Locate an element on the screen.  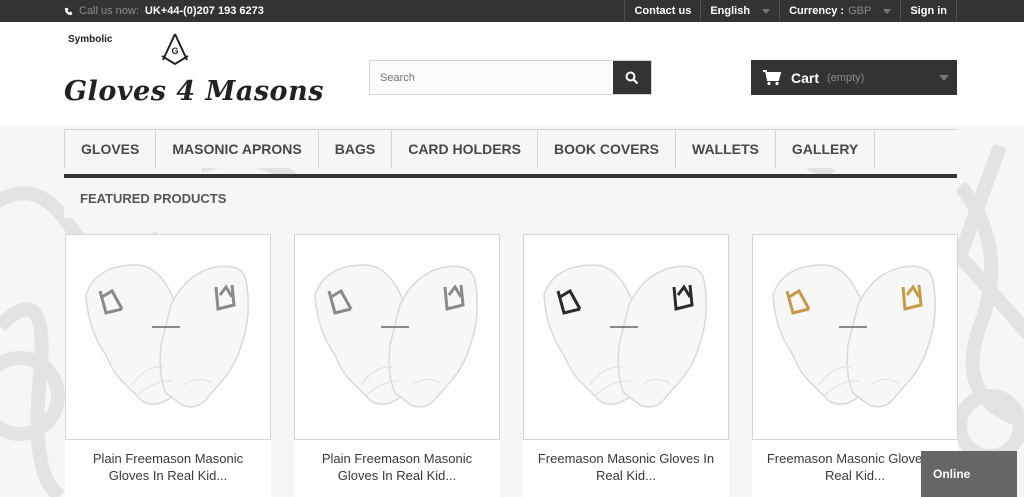
contact-us-label: Contact us is located at coordinates (663, 11).